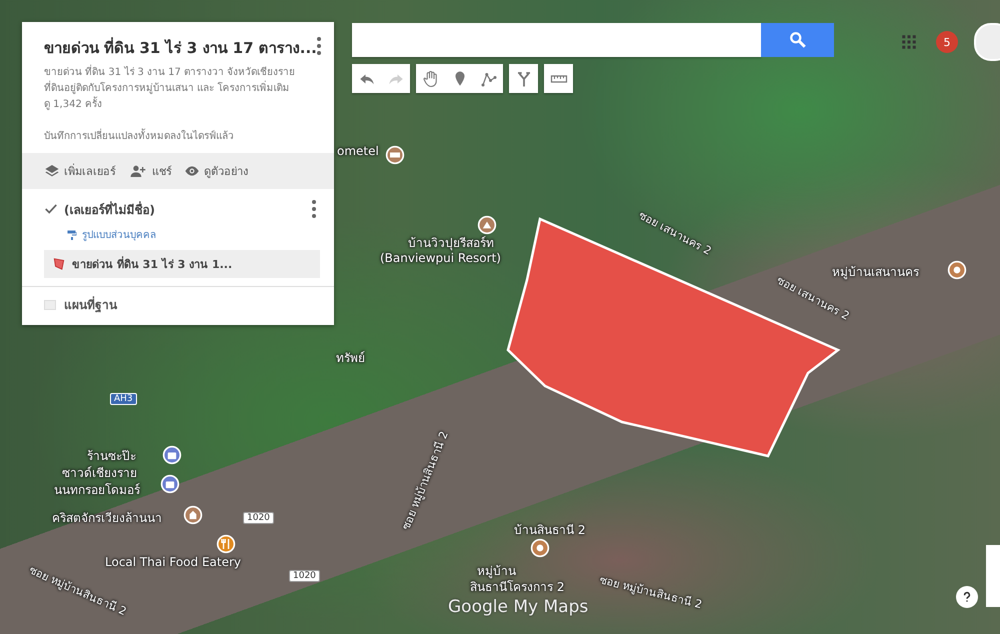  I want to click on place-label: บ้านสินธานี 2, so click(550, 530).